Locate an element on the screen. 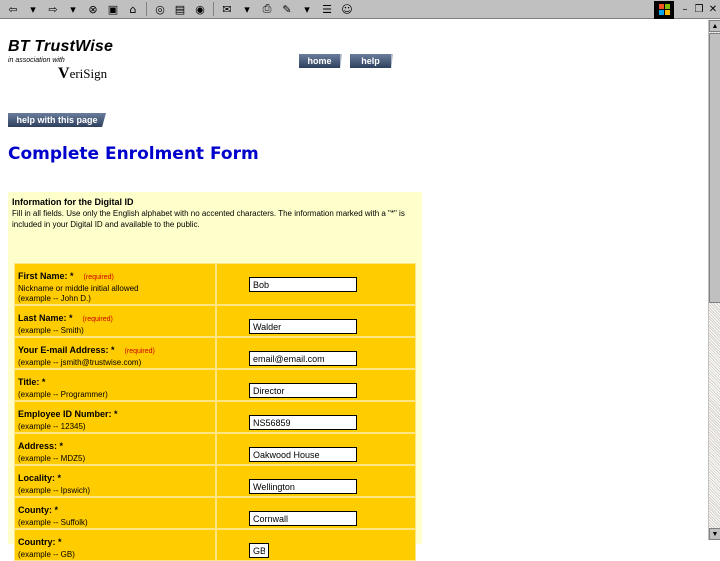  scroll-thumb is located at coordinates (714, 168).